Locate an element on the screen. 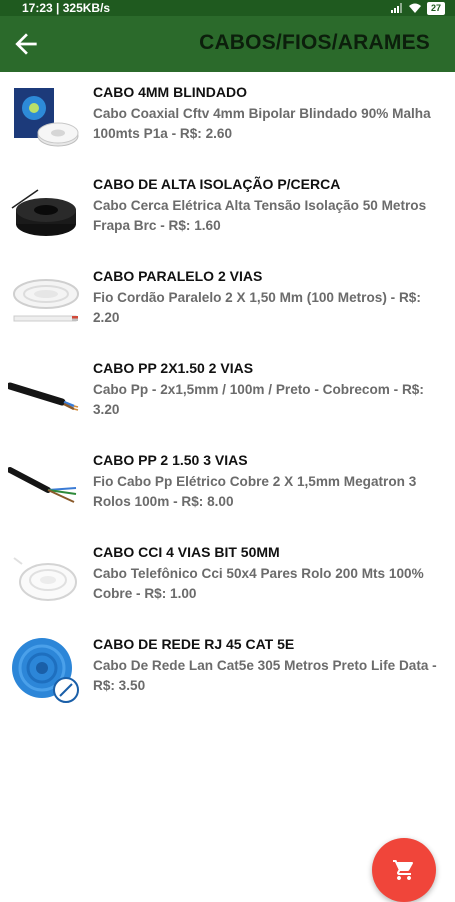  back-button is located at coordinates (26, 44).